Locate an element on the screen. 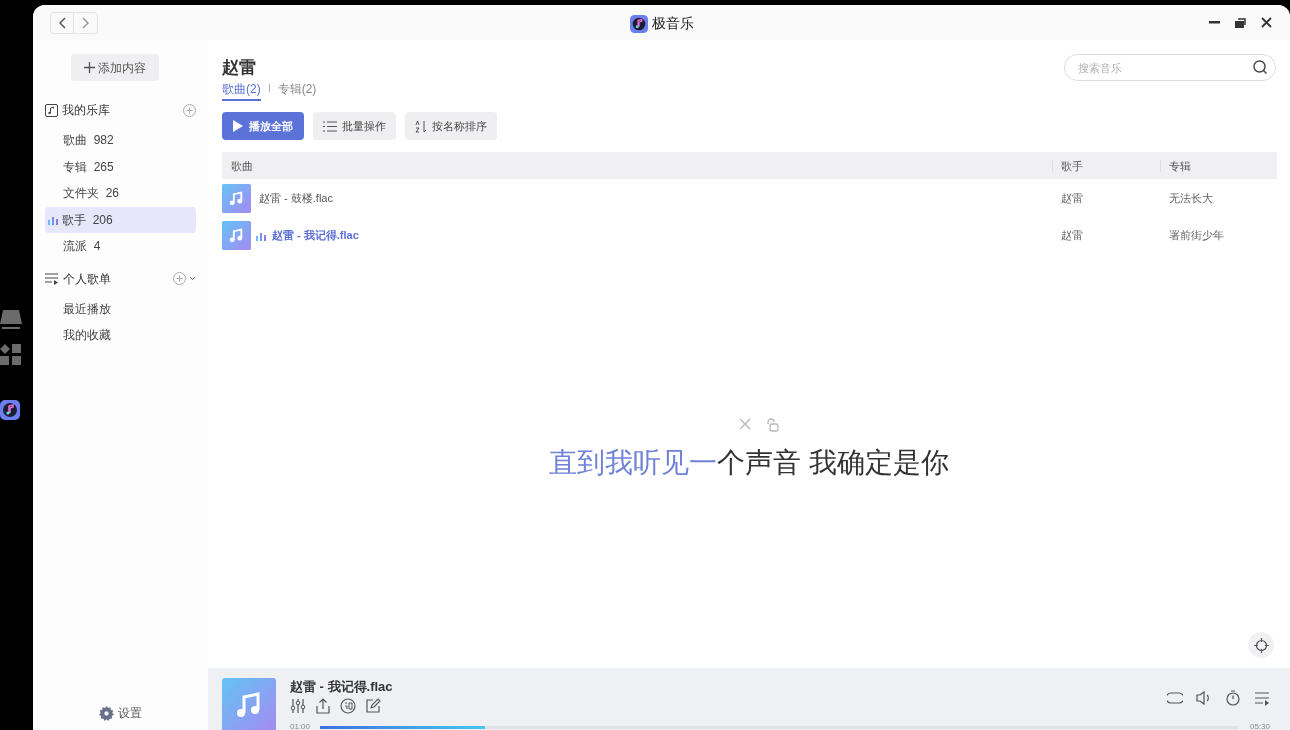 This screenshot has height=730, width=1290. app-logo-icon is located at coordinates (639, 23).